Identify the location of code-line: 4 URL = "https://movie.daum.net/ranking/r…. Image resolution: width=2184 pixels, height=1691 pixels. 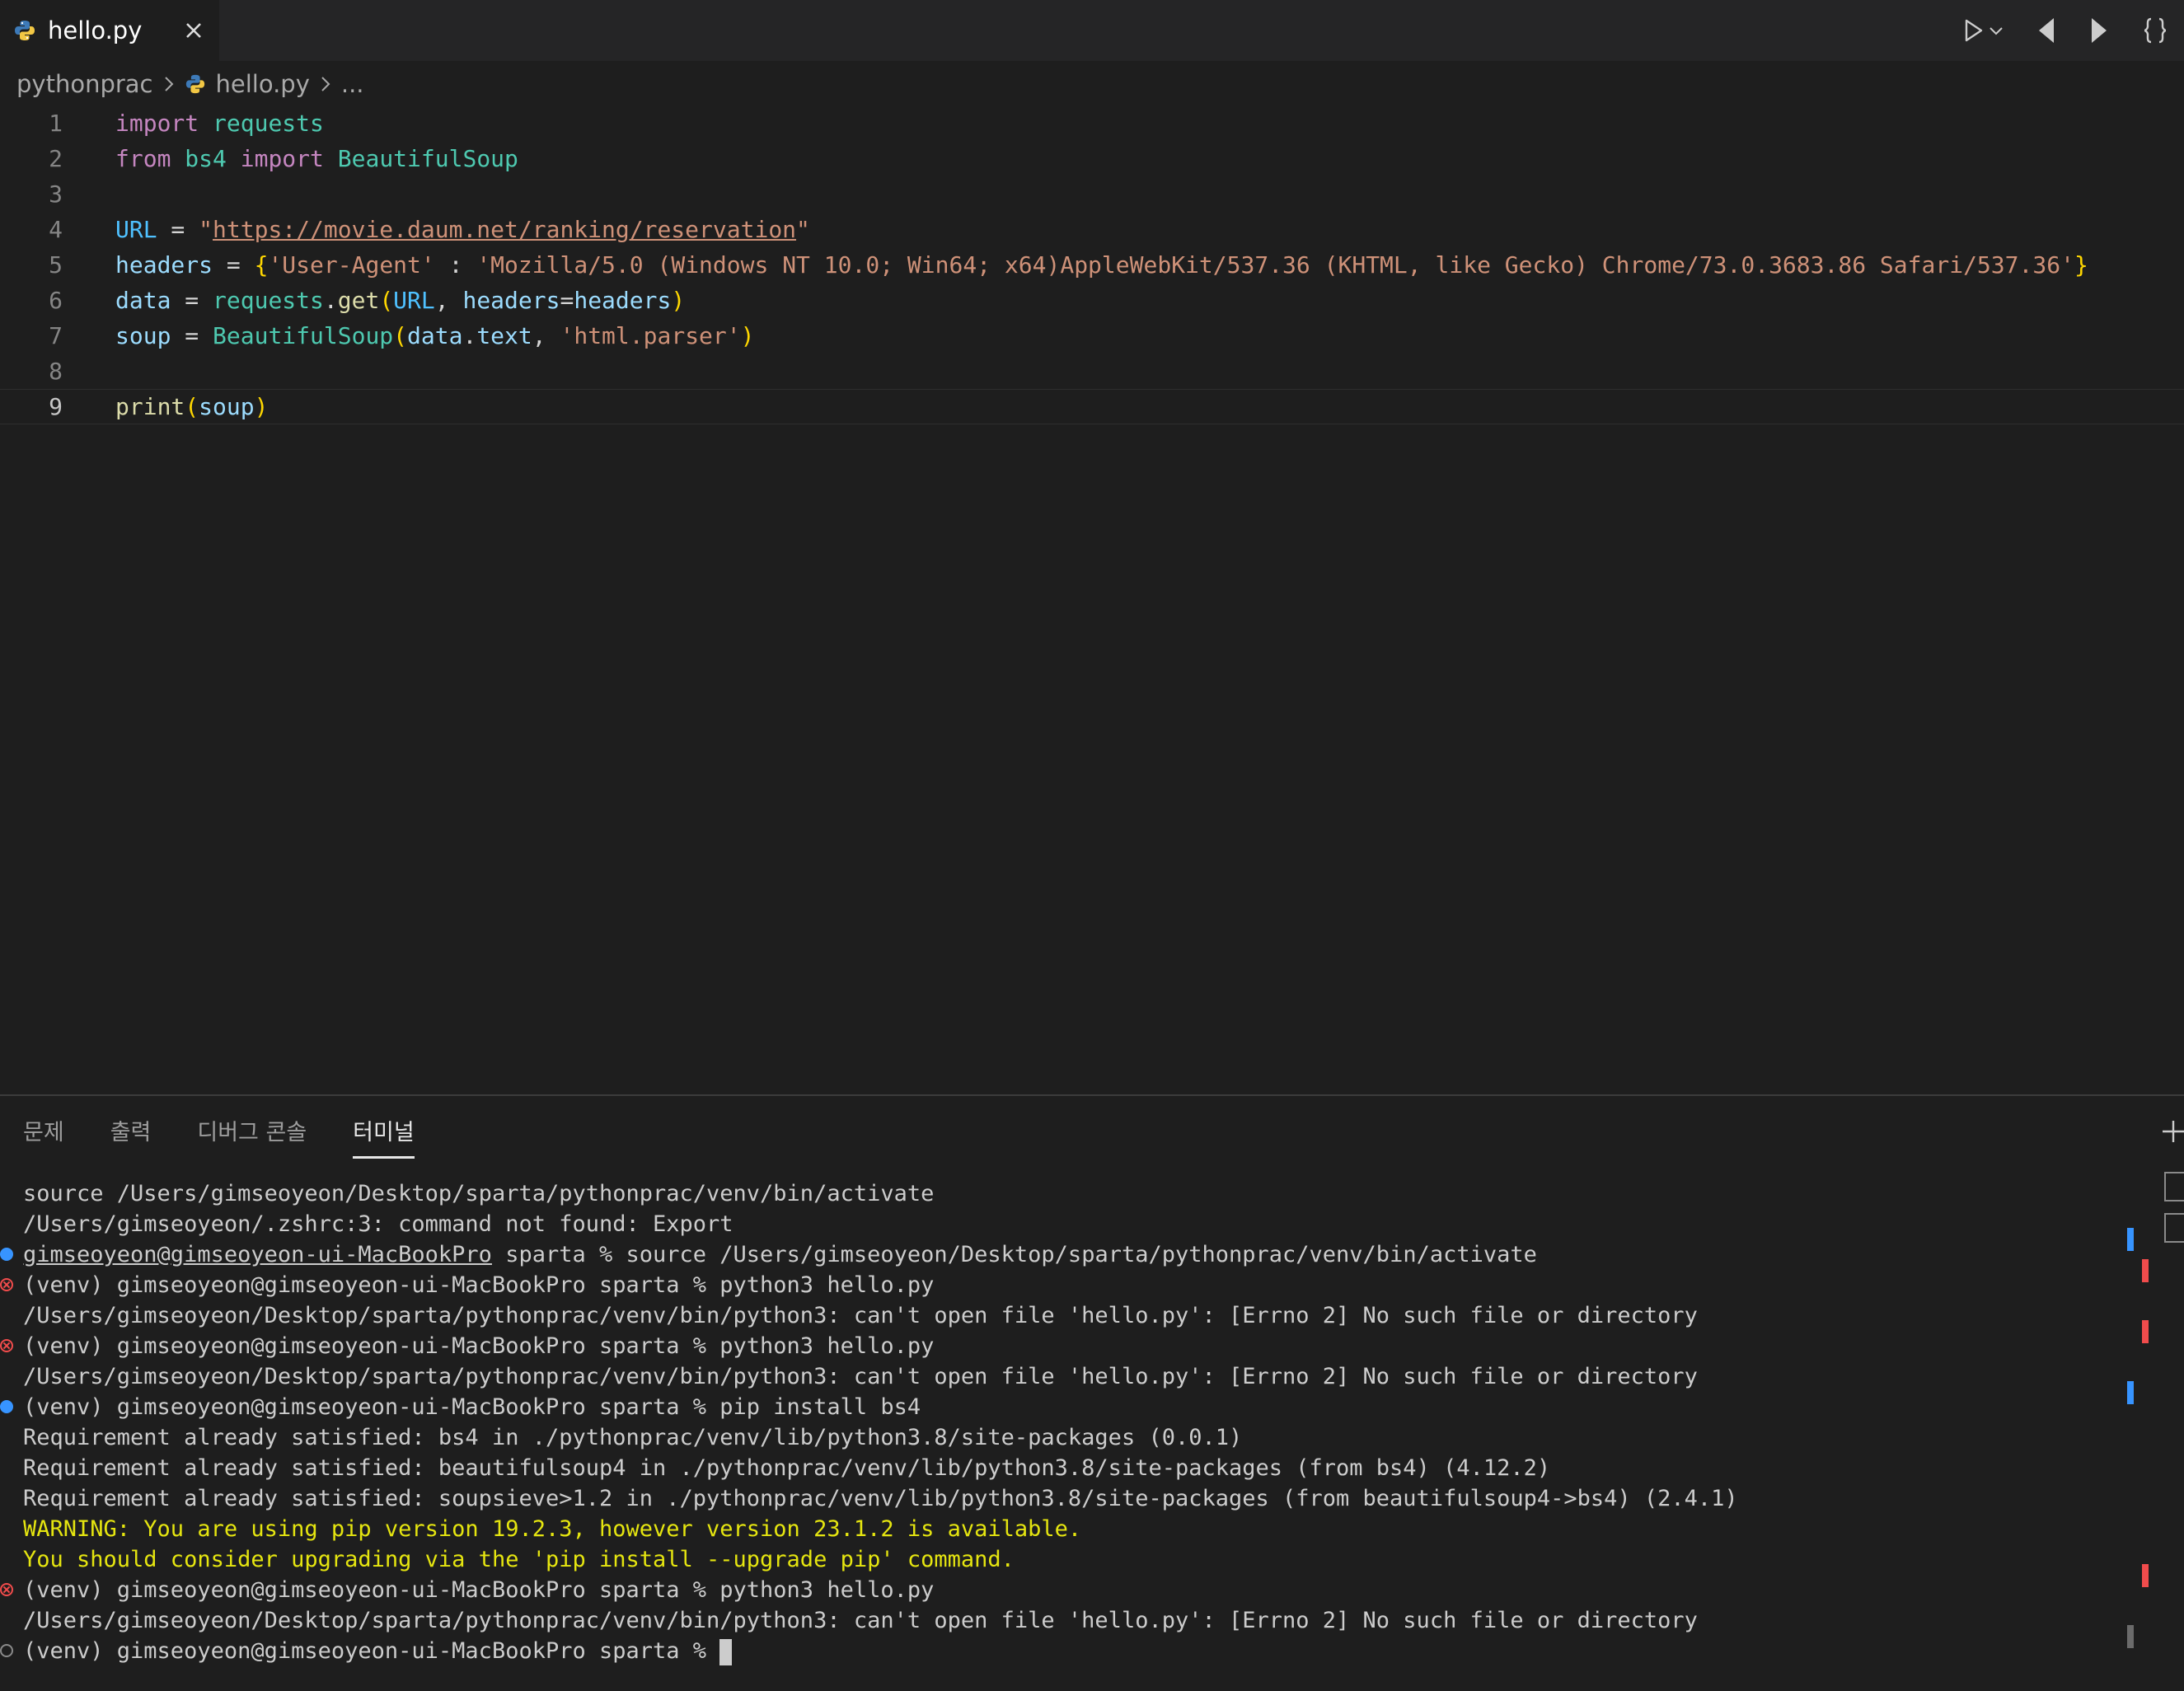
(1092, 230).